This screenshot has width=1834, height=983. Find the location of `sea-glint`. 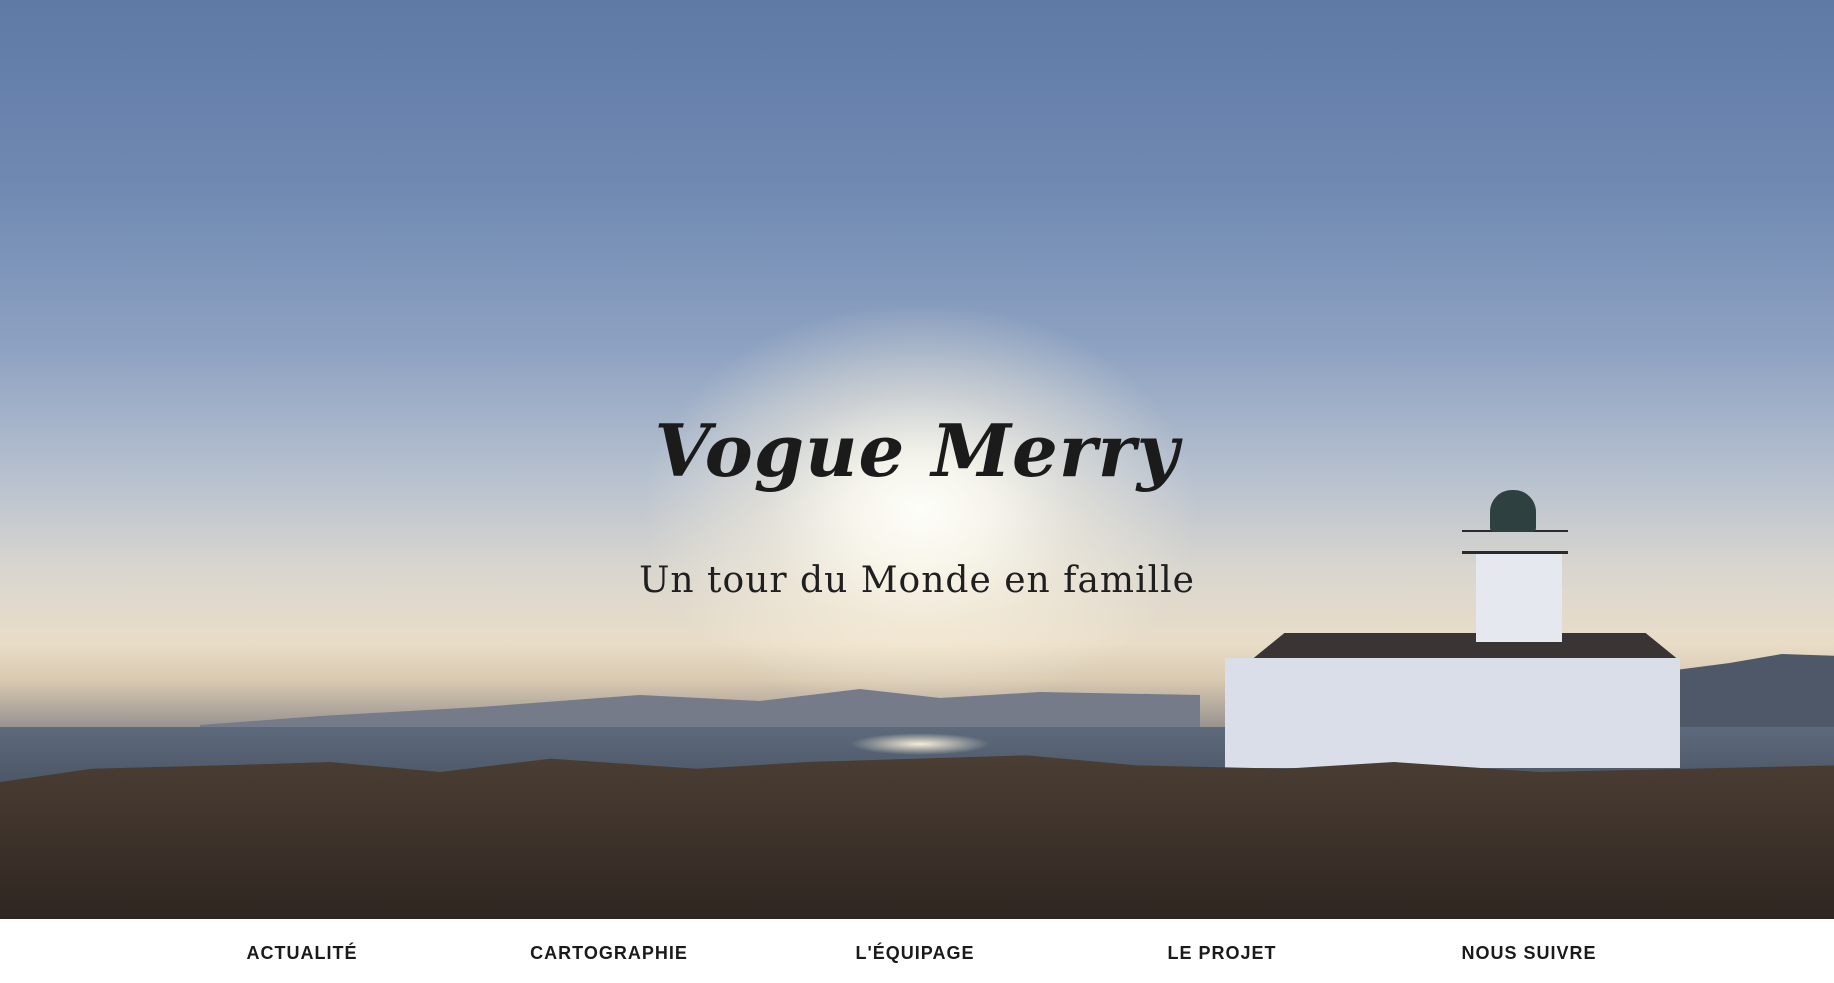

sea-glint is located at coordinates (920, 744).